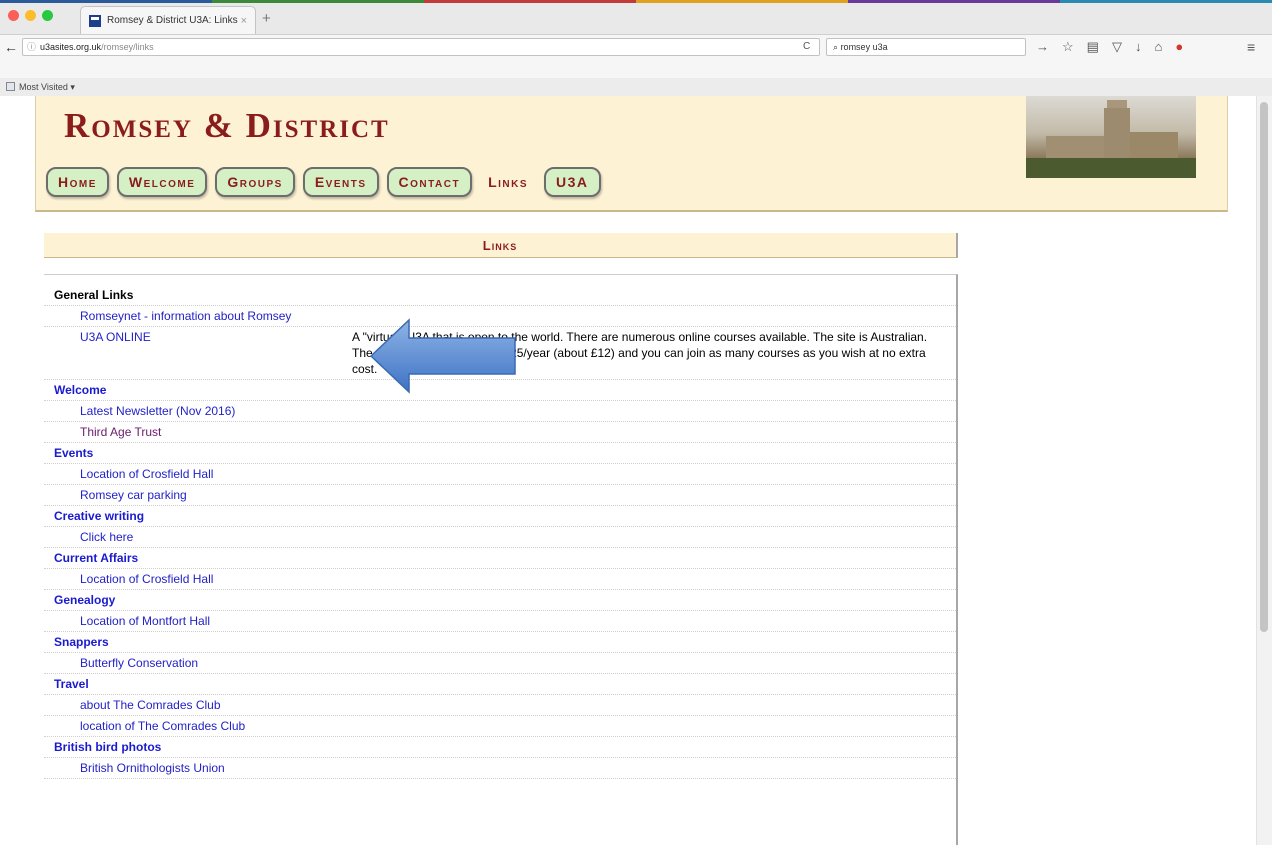 The height and width of the screenshot is (845, 1272). What do you see at coordinates (500, 411) in the screenshot?
I see `list-item: Latest Newsletter (Nov 2016)` at bounding box center [500, 411].